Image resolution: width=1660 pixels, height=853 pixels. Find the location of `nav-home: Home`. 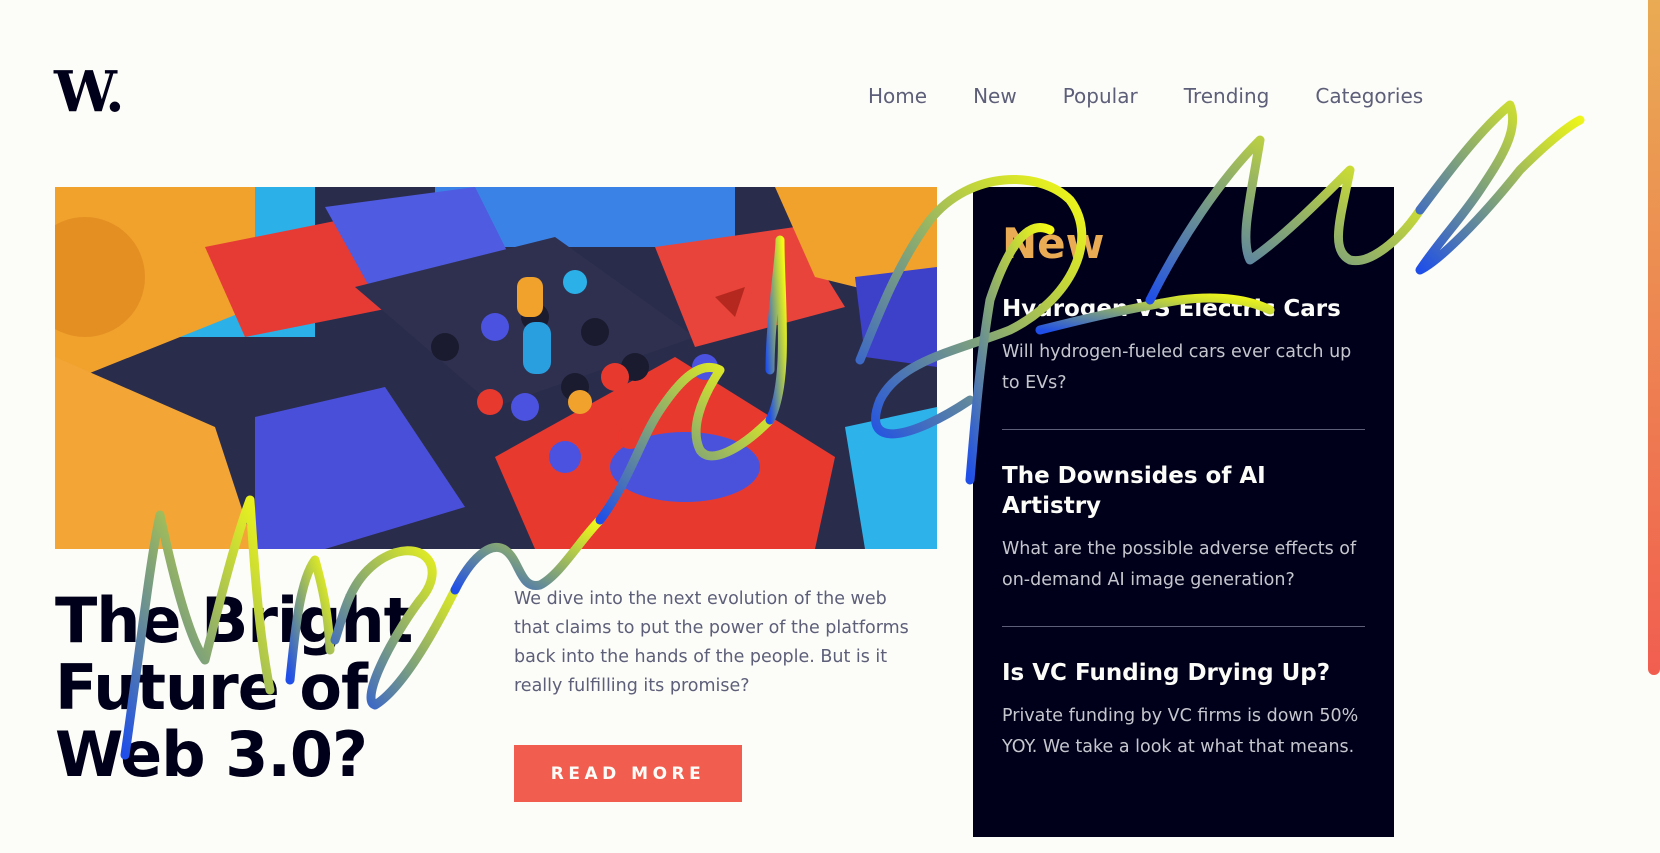

nav-home: Home is located at coordinates (897, 96).